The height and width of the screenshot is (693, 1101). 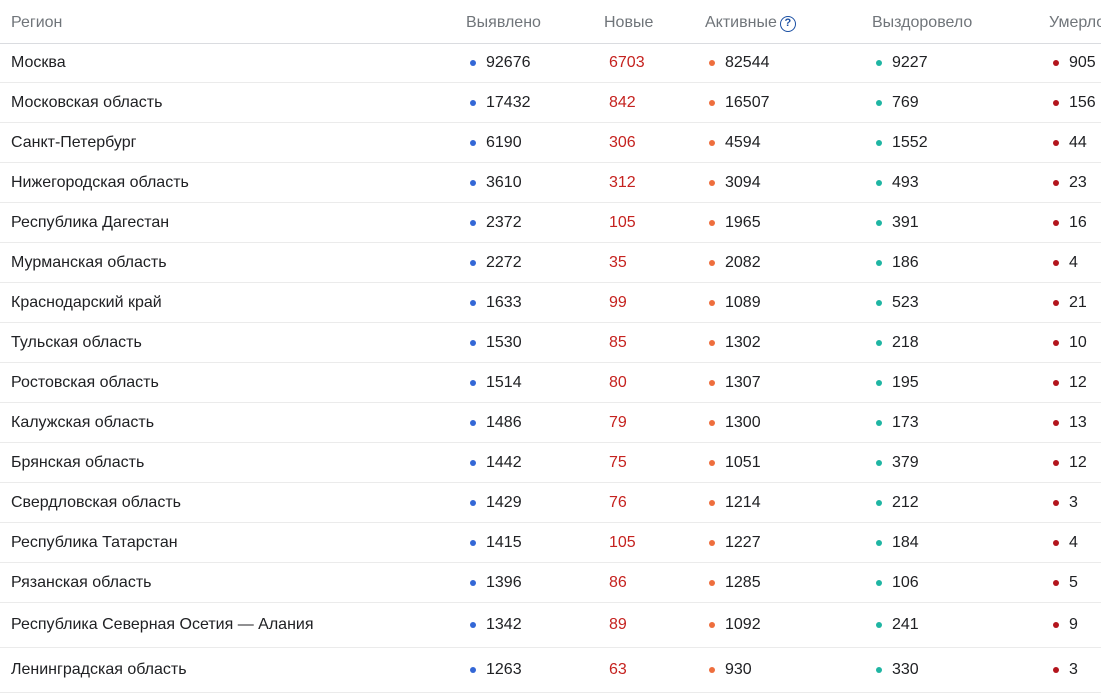 What do you see at coordinates (622, 102) in the screenshot?
I see `new-cell-value: 842` at bounding box center [622, 102].